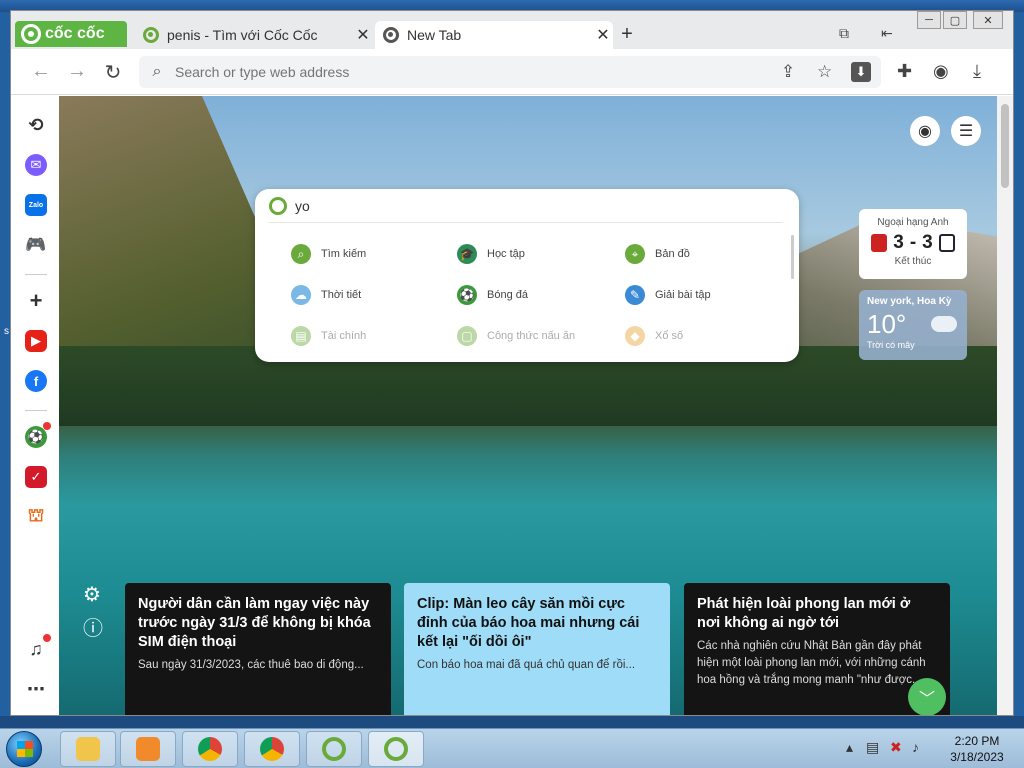  Describe the element at coordinates (977, 757) in the screenshot. I see `clock-date: 3/18/2023` at that location.